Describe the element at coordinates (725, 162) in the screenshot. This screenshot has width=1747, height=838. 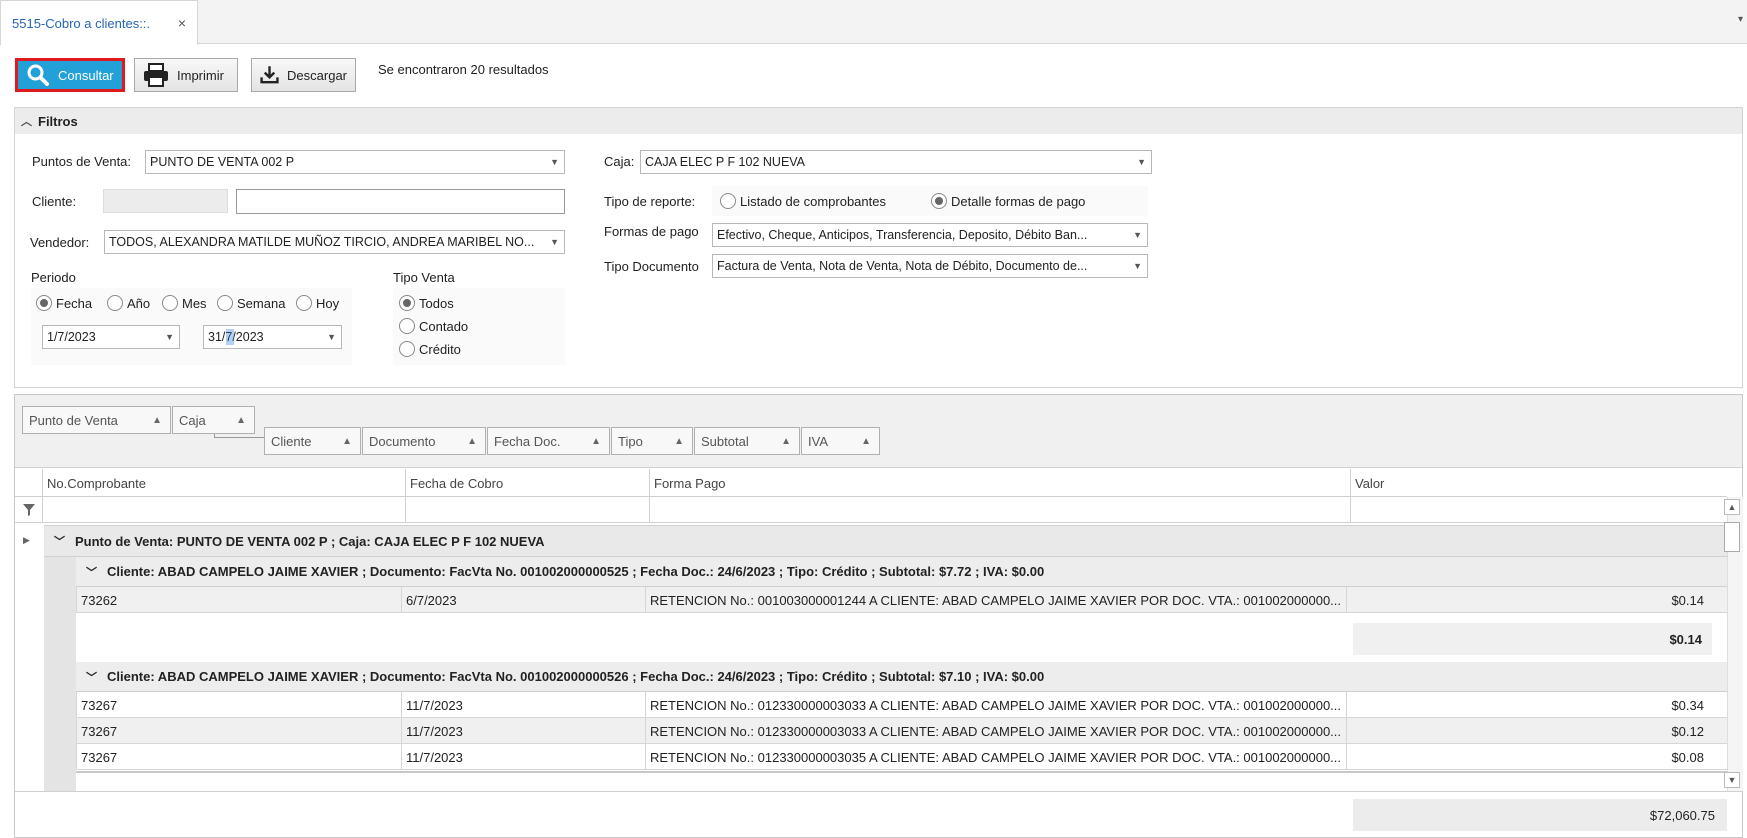
I see `caja-value: CAJA ELEC P F 102 NUEVA` at that location.